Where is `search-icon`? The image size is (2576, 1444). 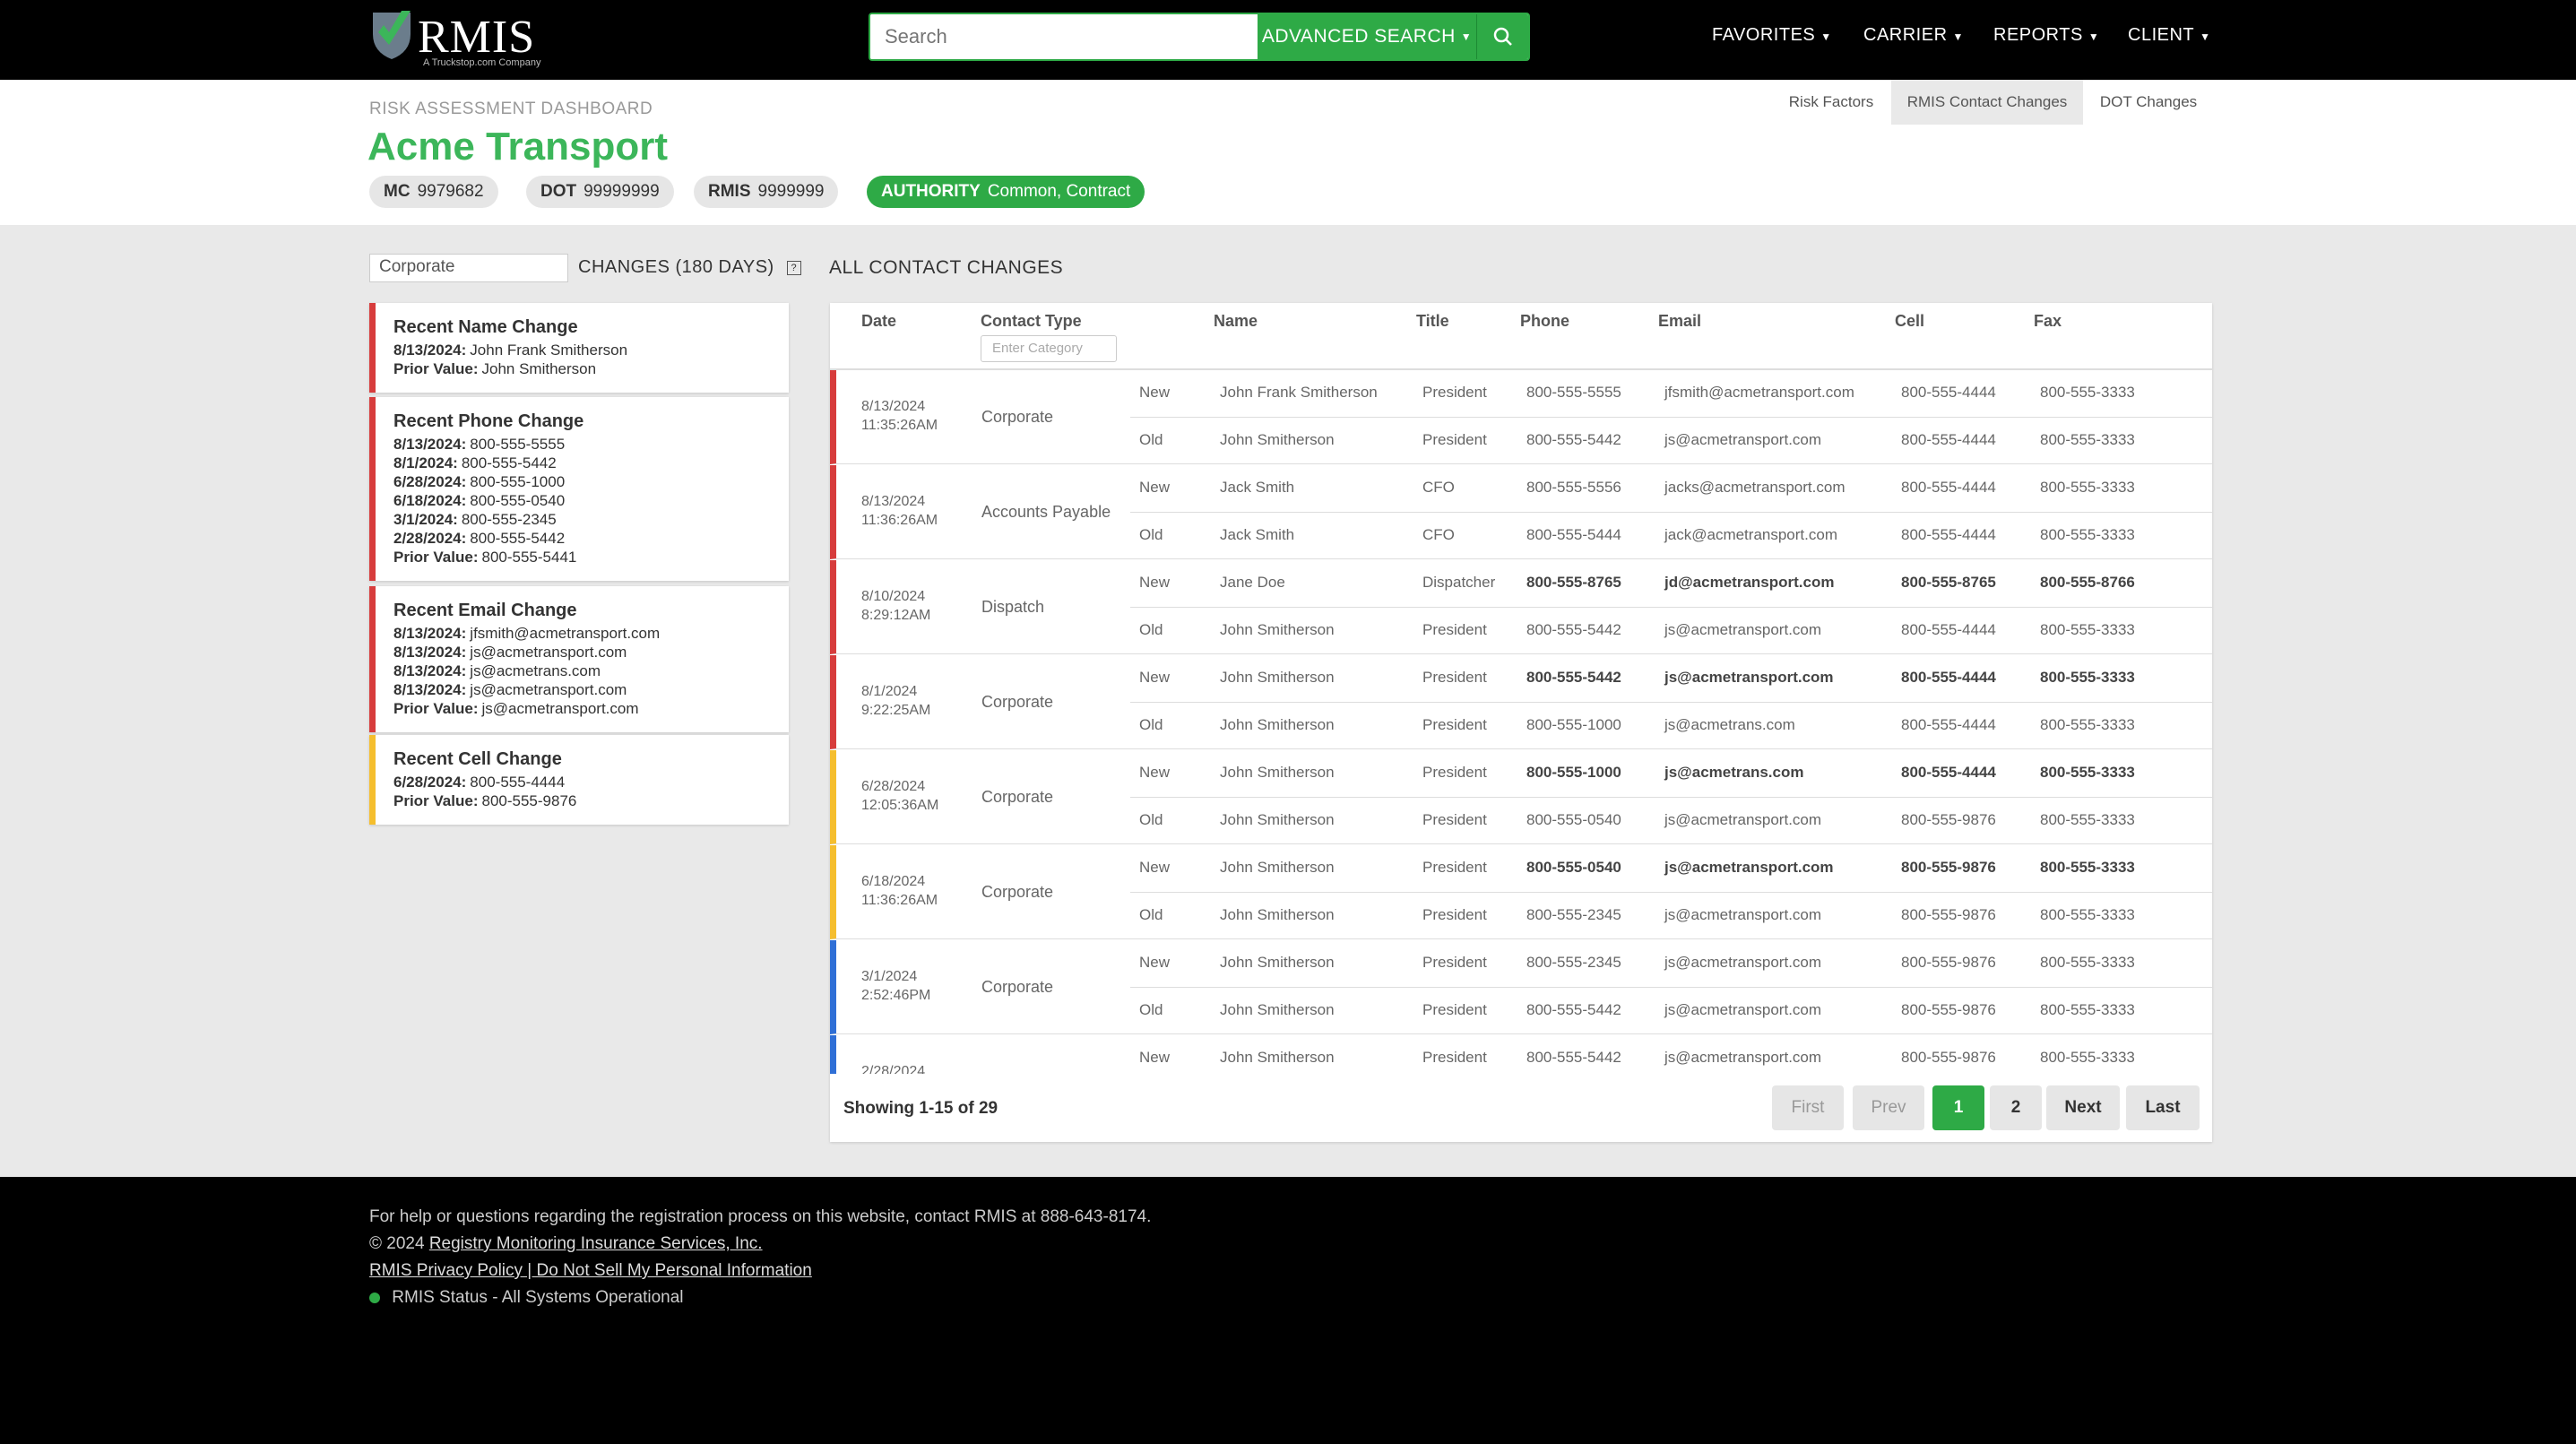
search-icon is located at coordinates (1502, 37).